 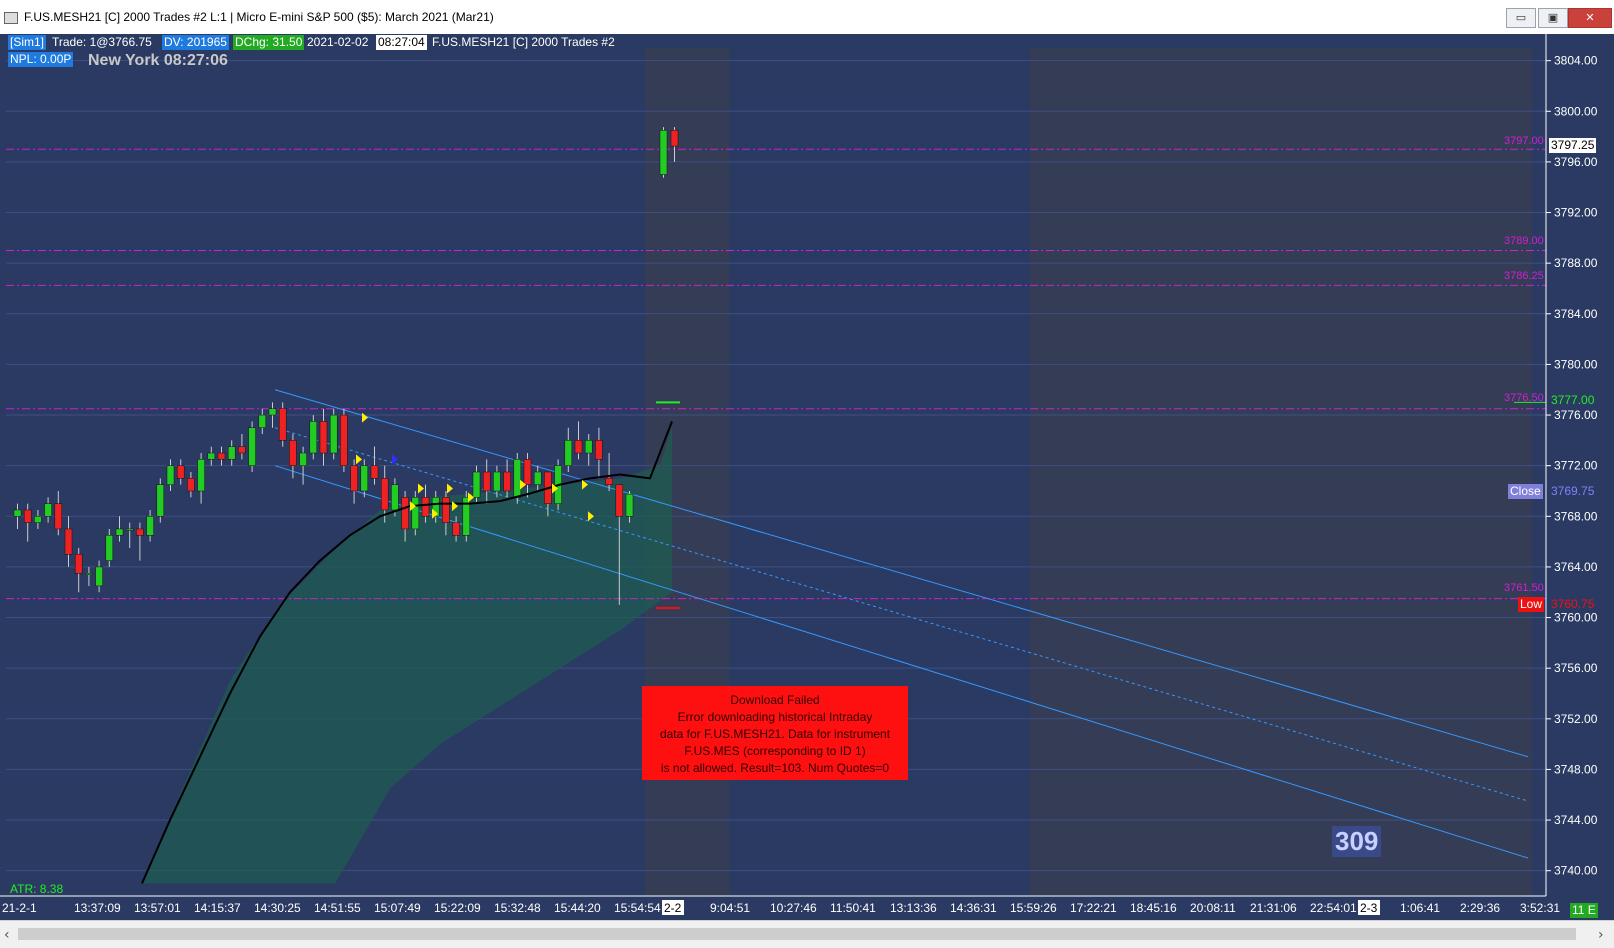 I want to click on time-tick-label: 15:54:54, so click(x=637, y=908).